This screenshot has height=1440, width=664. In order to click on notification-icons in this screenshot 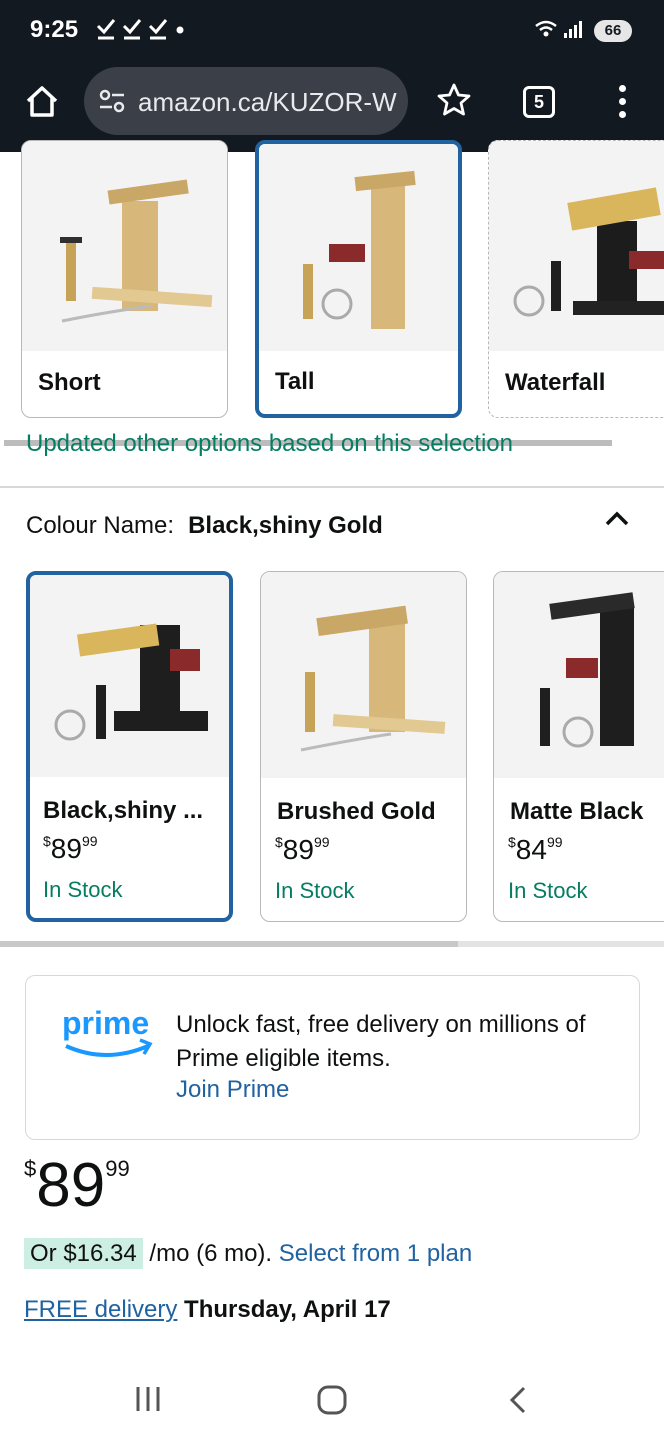, I will do `click(141, 32)`.